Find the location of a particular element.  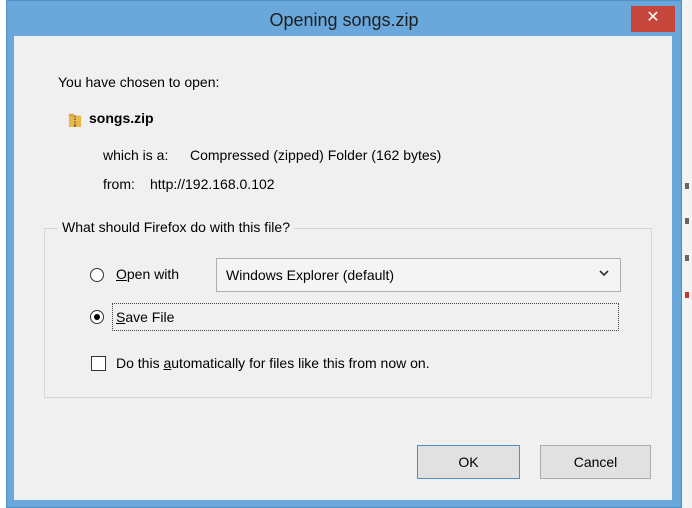

zip-folder-icon is located at coordinates (75, 120).